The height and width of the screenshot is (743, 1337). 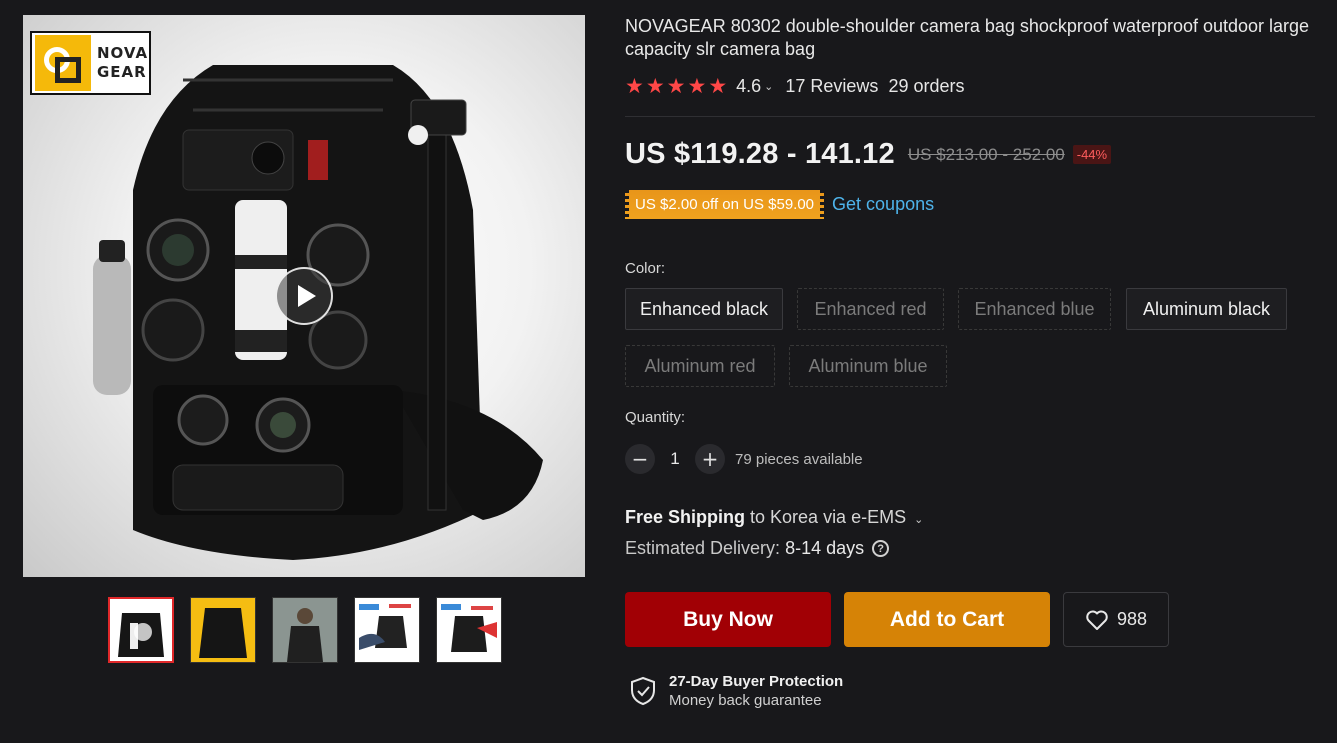 I want to click on color-option-aluminum-red: Aluminum red, so click(x=700, y=366).